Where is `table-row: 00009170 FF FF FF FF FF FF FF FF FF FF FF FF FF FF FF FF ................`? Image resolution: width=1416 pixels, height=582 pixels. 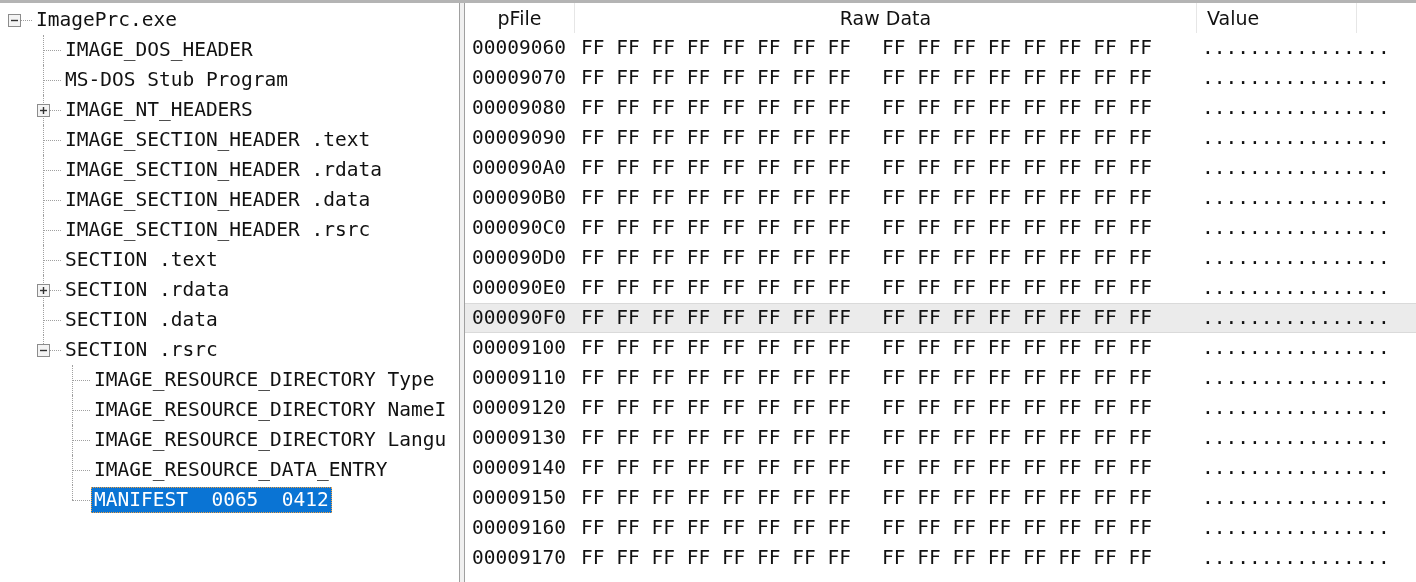 table-row: 00009170 FF FF FF FF FF FF FF FF FF FF FF FF FF FF FF FF ................ is located at coordinates (940, 558).